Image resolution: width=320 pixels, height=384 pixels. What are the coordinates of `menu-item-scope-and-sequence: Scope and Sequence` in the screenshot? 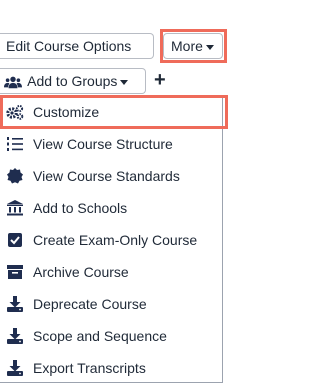 It's located at (111, 336).